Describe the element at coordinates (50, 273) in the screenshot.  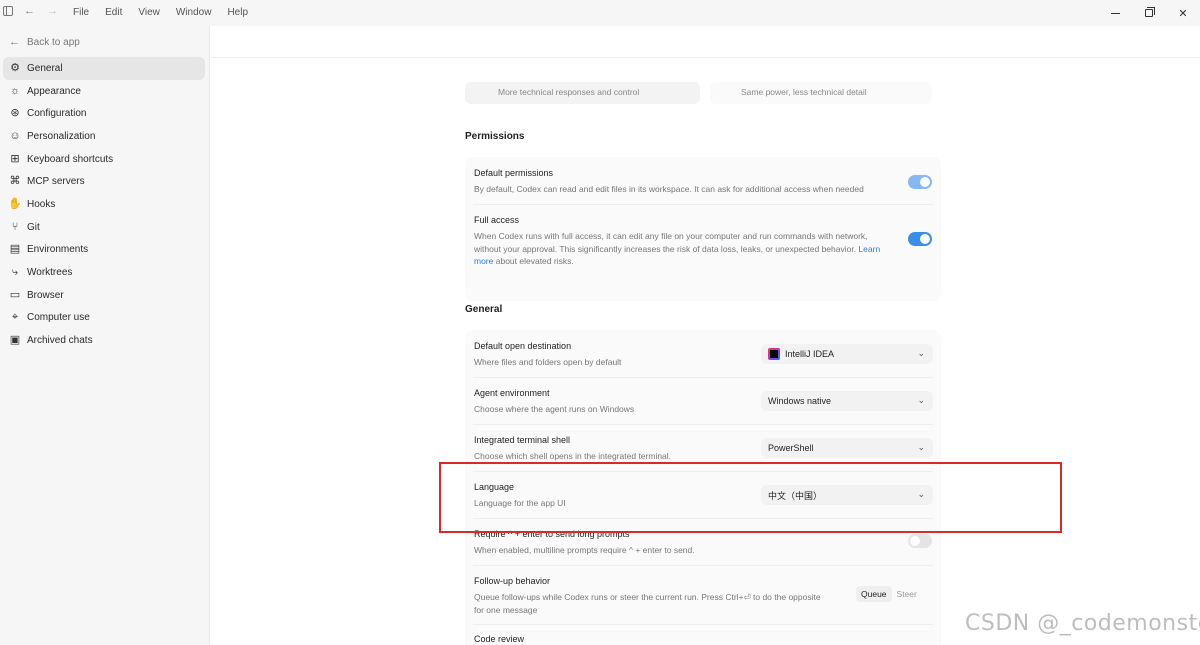
I see `sidebar-item-label: Worktrees` at that location.